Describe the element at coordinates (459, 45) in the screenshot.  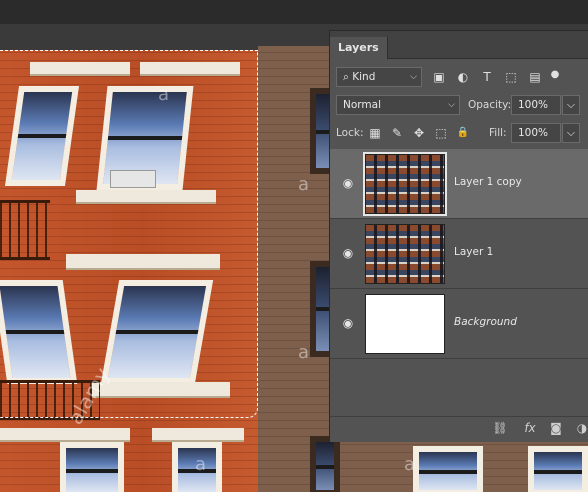
I see `panel-tab-bar: Layers` at that location.